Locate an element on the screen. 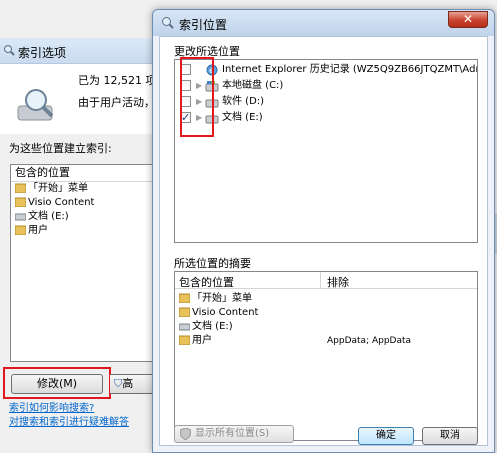  dialog-titlebar: 索引位置 ✕ is located at coordinates (323, 23).